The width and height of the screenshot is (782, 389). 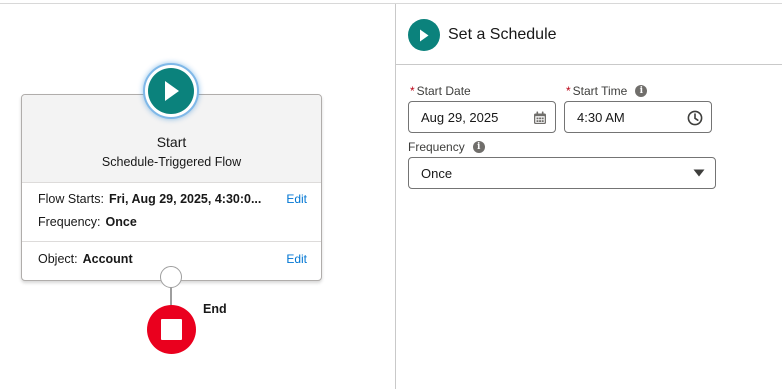 What do you see at coordinates (699, 173) in the screenshot?
I see `chevron-down-icon` at bounding box center [699, 173].